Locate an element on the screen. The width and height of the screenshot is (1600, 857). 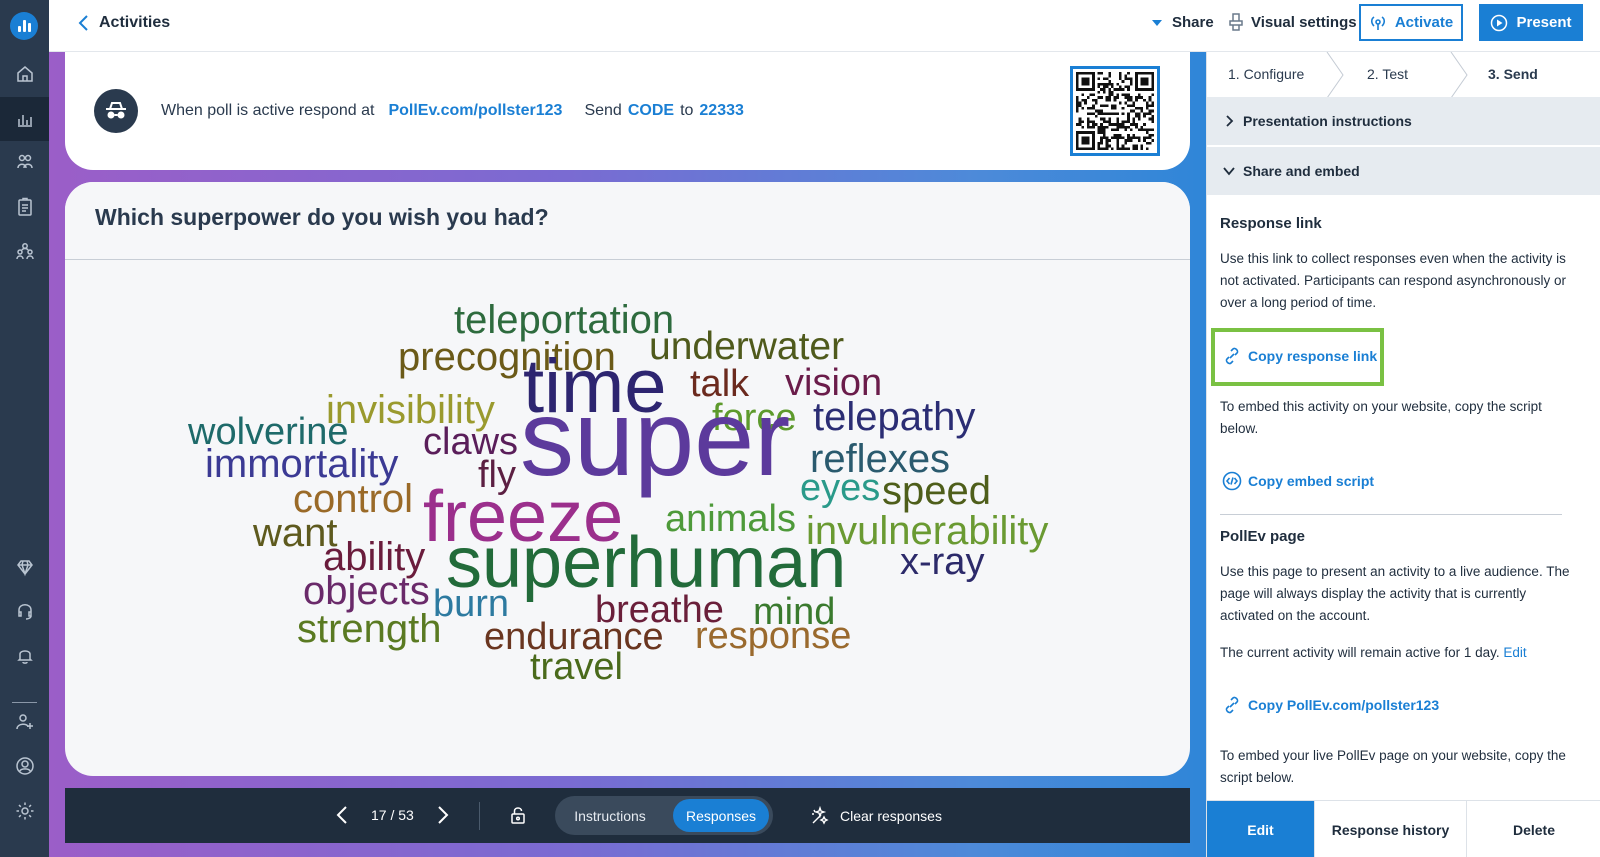
word-cloud-word: speed is located at coordinates (936, 491).